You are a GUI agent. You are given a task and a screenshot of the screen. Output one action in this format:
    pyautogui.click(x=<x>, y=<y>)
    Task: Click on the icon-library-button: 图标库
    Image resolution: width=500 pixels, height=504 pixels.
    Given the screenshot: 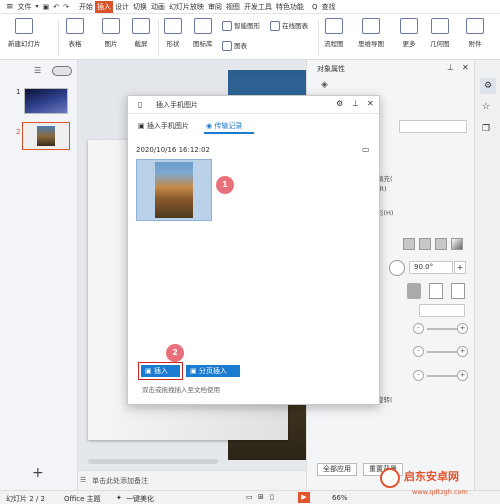 What is the action you would take?
    pyautogui.click(x=203, y=33)
    